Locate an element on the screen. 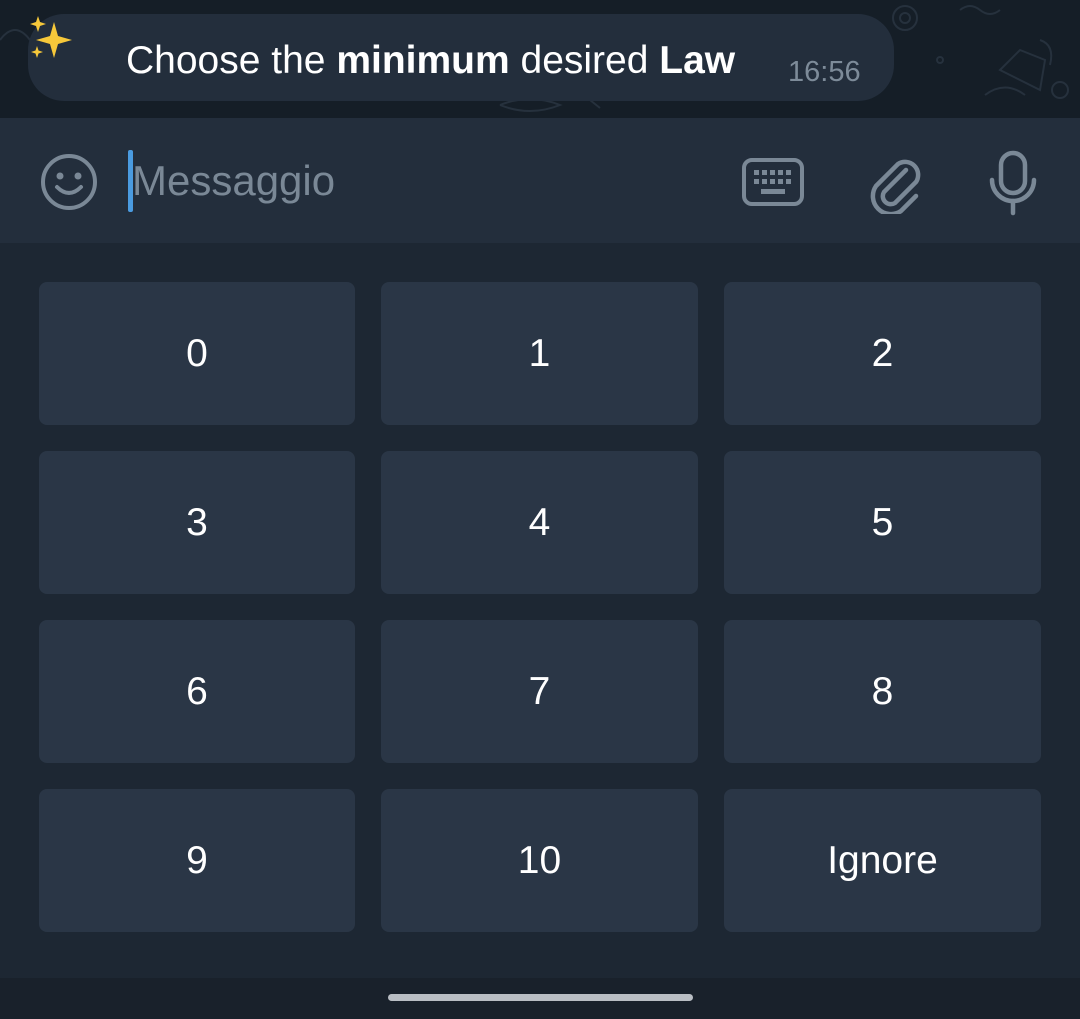 Image resolution: width=1080 pixels, height=1019 pixels. reply-button-ignore: Ignore is located at coordinates (882, 860).